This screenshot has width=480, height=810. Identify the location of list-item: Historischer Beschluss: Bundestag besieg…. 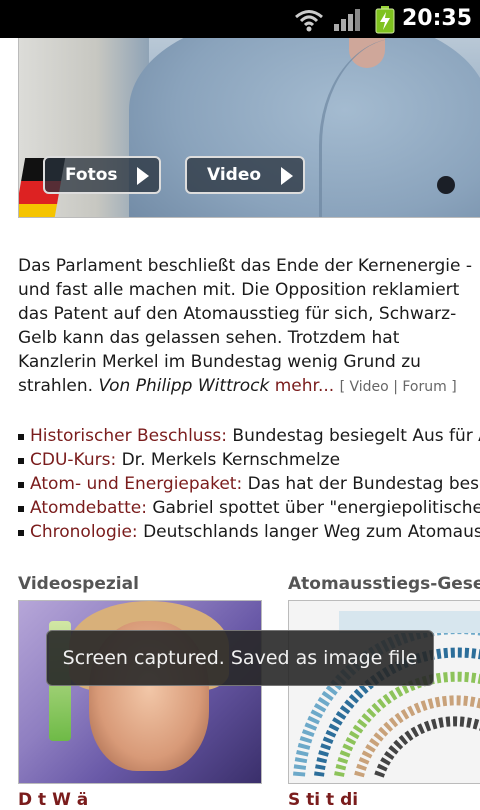
(249, 436).